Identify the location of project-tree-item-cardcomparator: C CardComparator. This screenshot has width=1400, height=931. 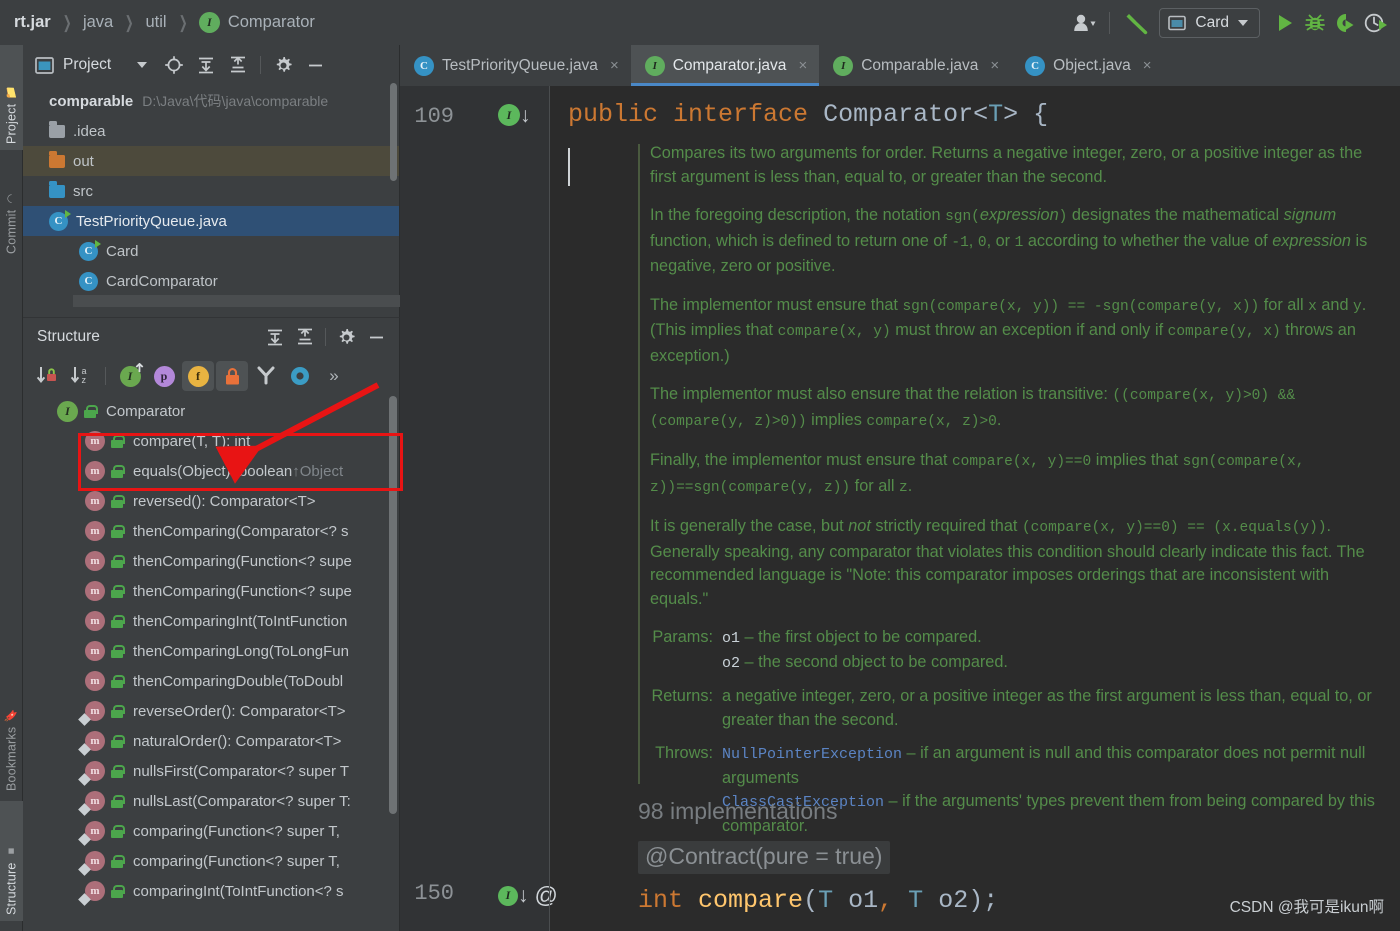
(211, 281).